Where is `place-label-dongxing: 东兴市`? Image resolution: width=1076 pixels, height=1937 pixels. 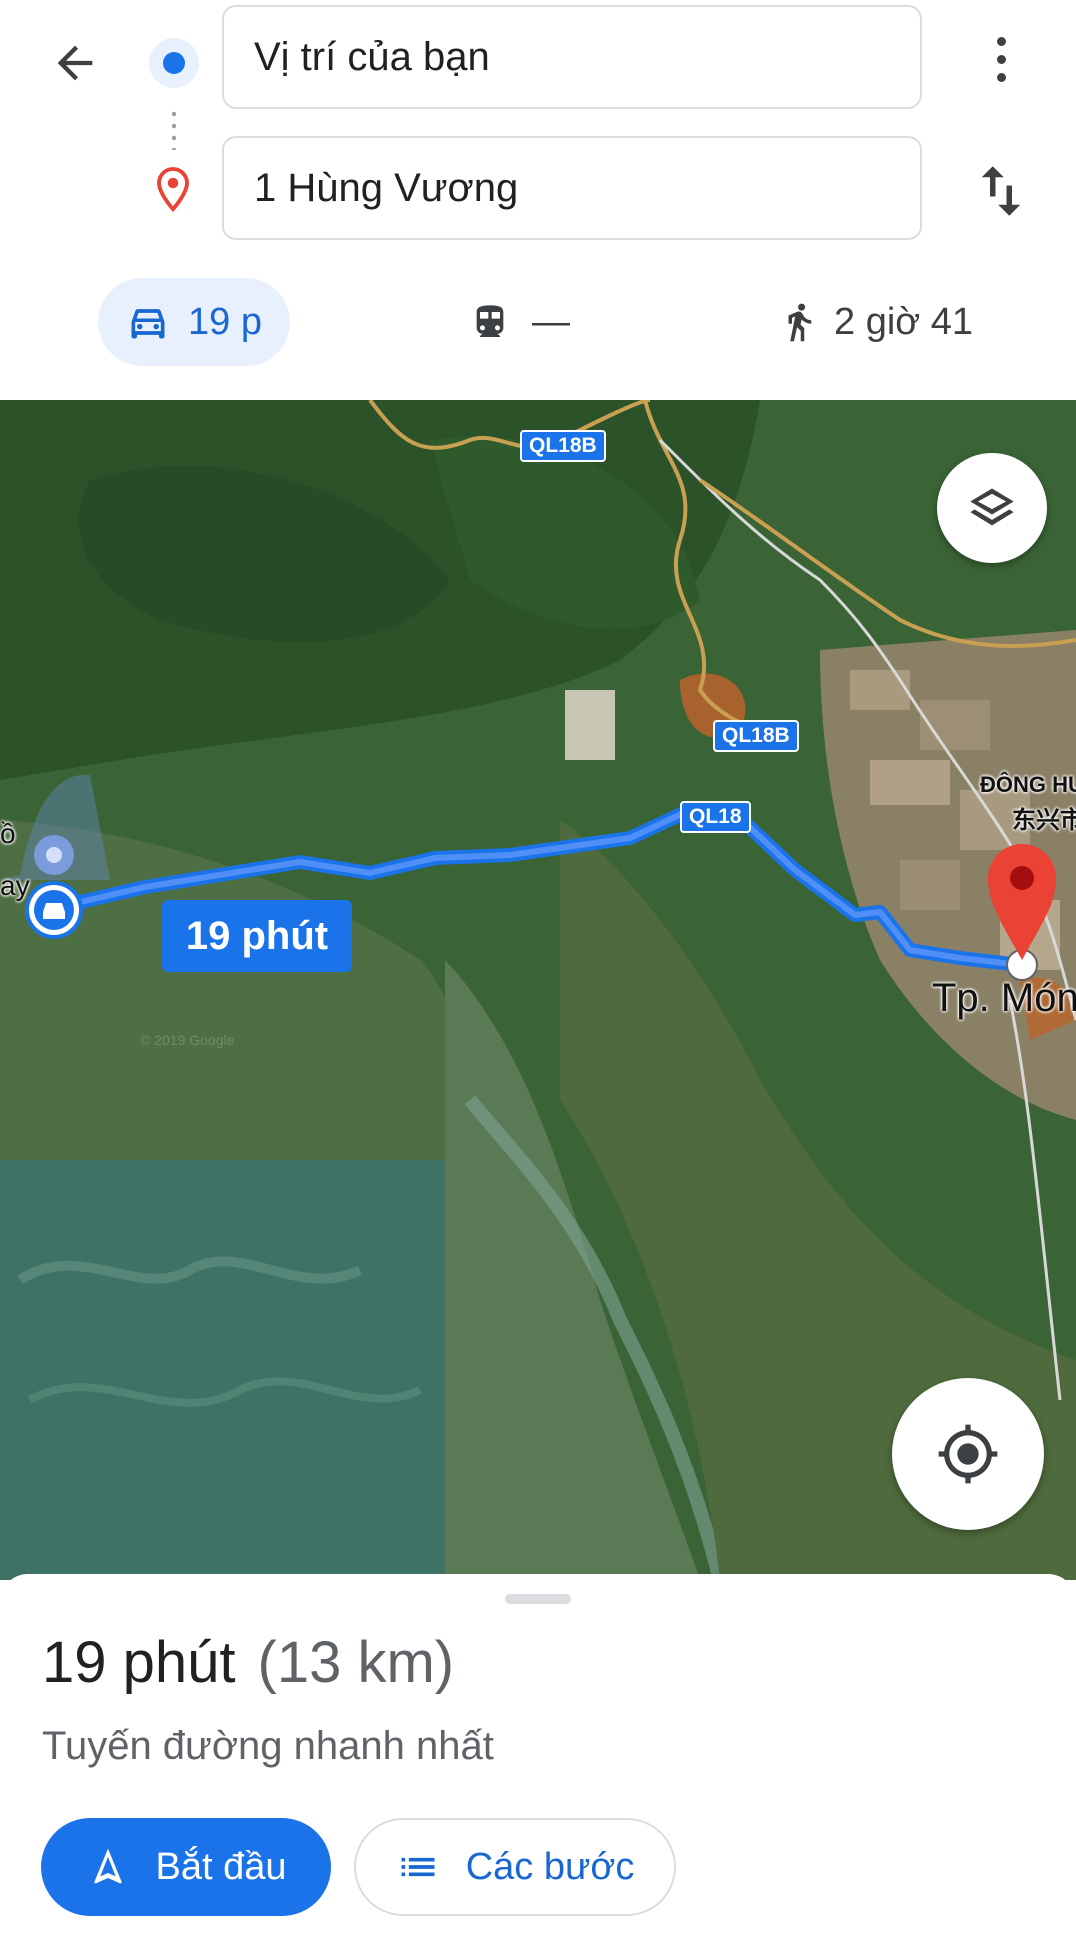 place-label-dongxing: 东兴市 is located at coordinates (1044, 820).